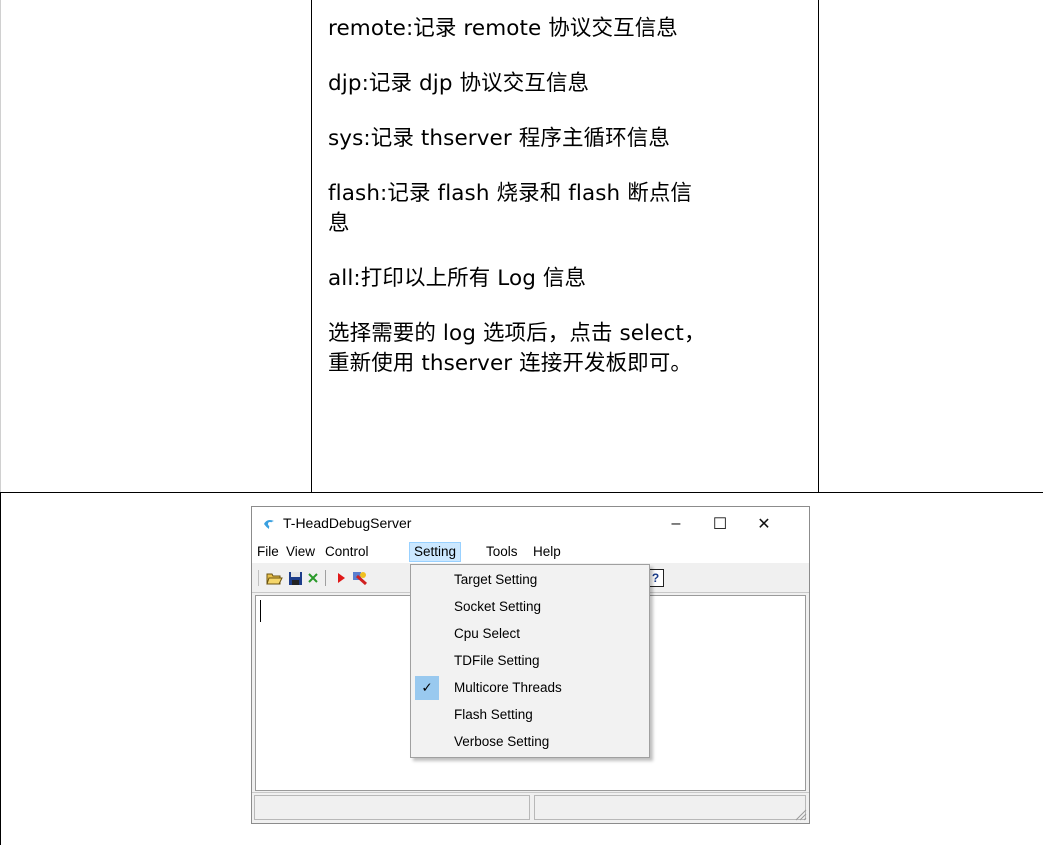 Image resolution: width=1043 pixels, height=845 pixels. I want to click on menu-item-tdfile-setting: TDFile Setting, so click(530, 661).